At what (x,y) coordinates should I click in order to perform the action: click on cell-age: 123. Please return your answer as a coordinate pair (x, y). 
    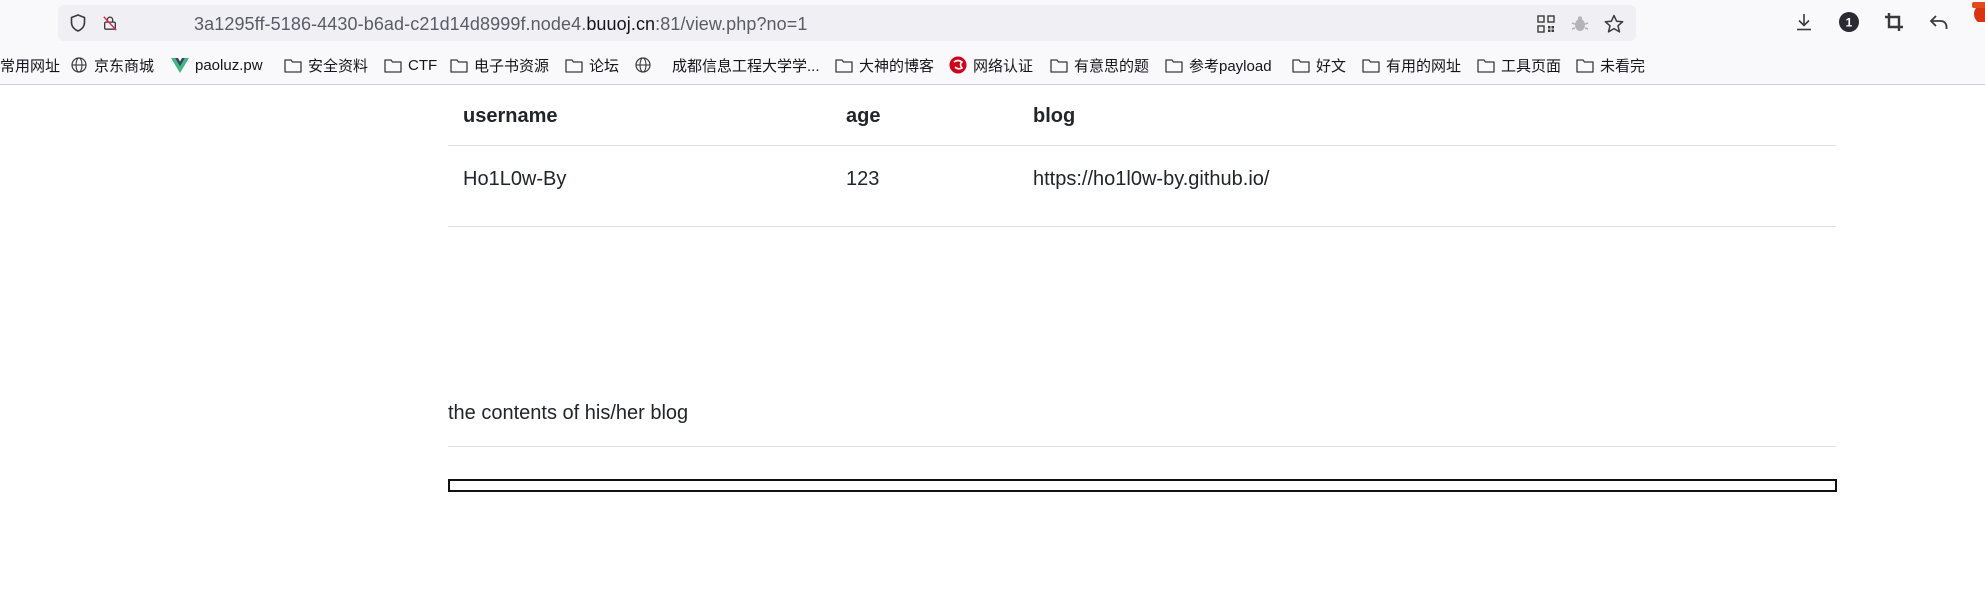
    Looking at the image, I should click on (863, 179).